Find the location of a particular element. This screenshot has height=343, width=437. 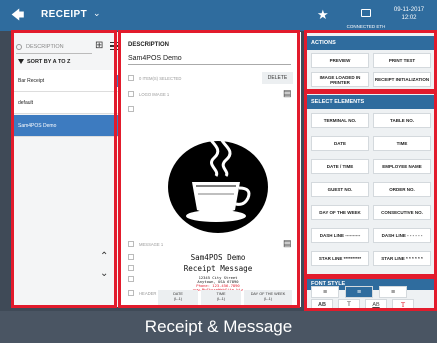

time-text: 12:02 is located at coordinates (409, 18).